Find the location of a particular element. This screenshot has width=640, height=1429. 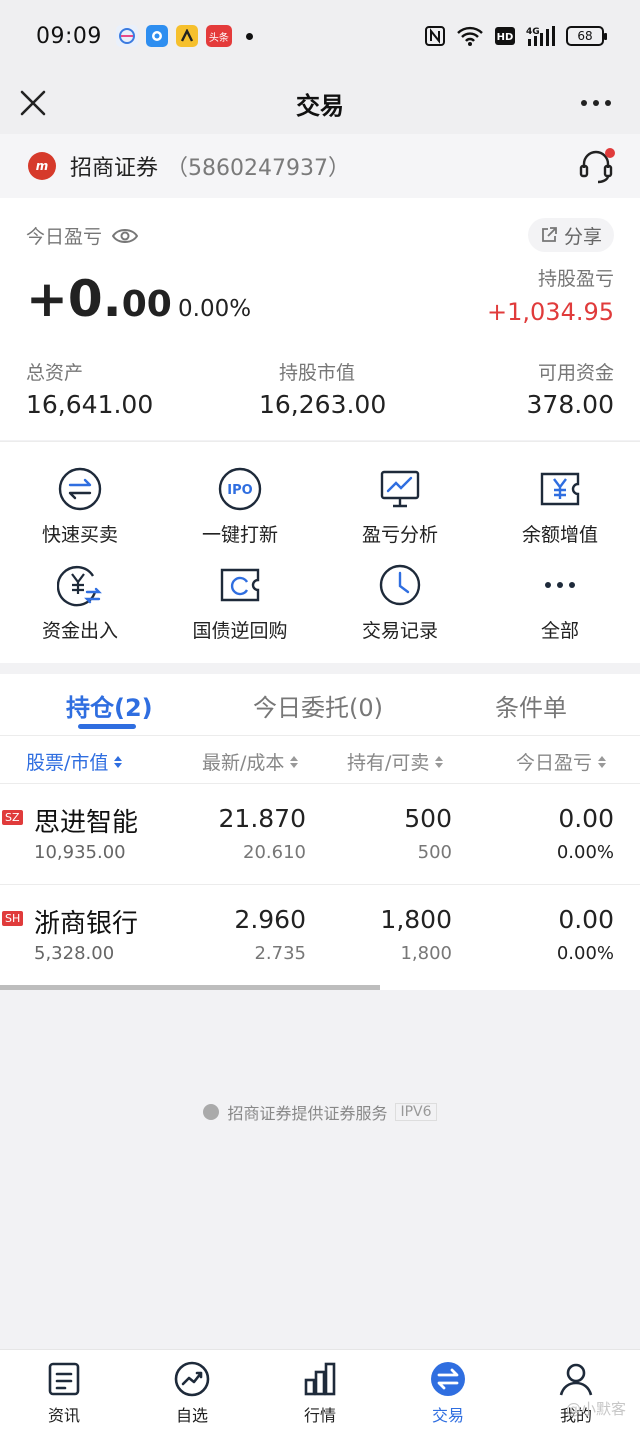

bar-chart-icon is located at coordinates (320, 1379).